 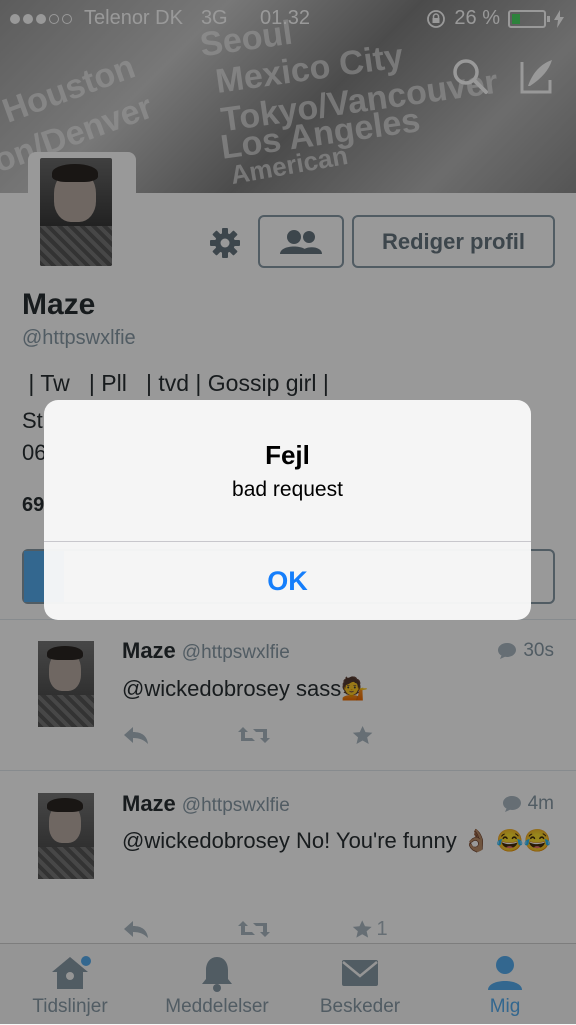 What do you see at coordinates (287, 455) in the screenshot?
I see `alert-title: Fejl` at bounding box center [287, 455].